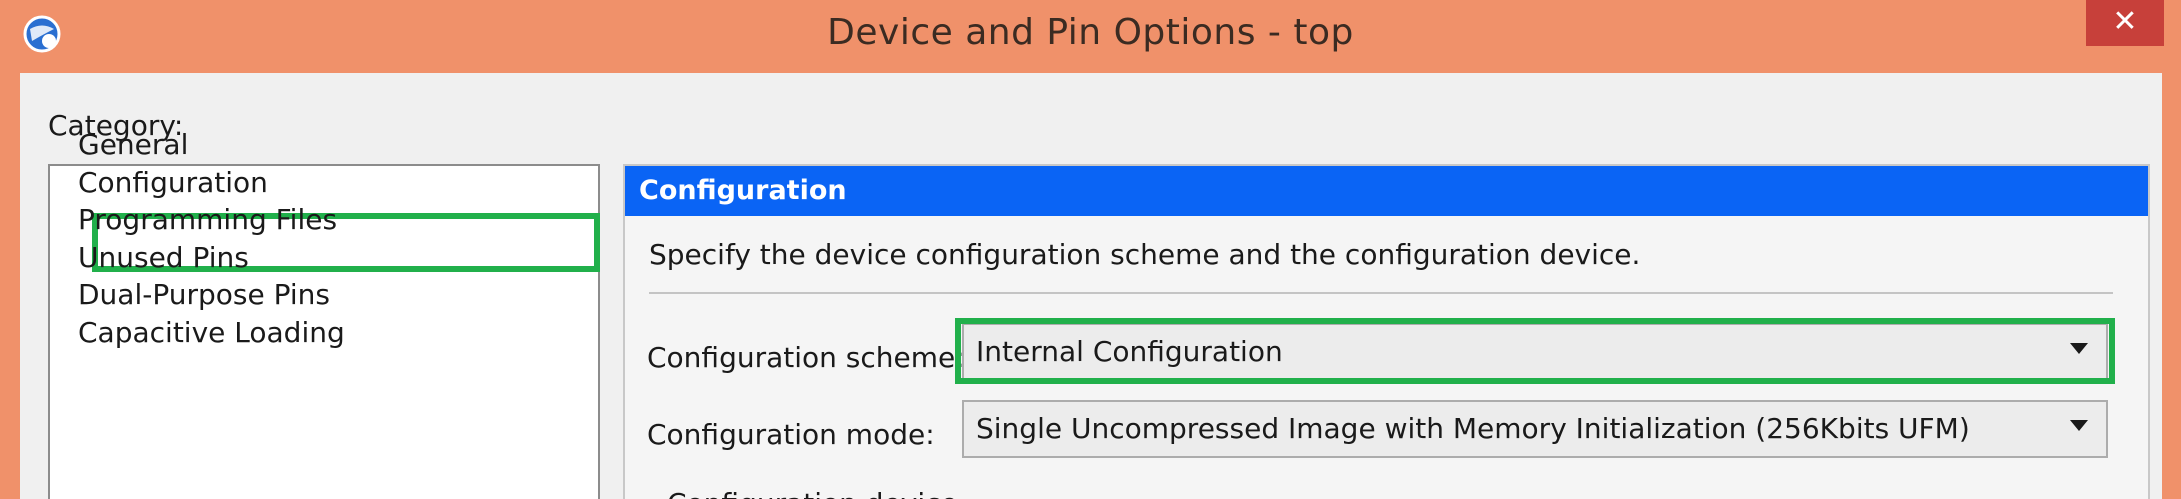 The width and height of the screenshot is (2181, 499). Describe the element at coordinates (1535, 351) in the screenshot. I see `configuration-mode-highlight` at that location.